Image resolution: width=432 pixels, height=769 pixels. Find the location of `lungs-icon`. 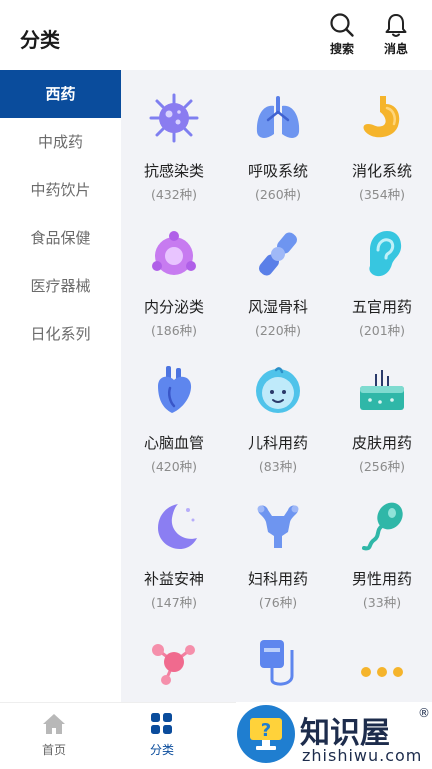

lungs-icon is located at coordinates (278, 117).